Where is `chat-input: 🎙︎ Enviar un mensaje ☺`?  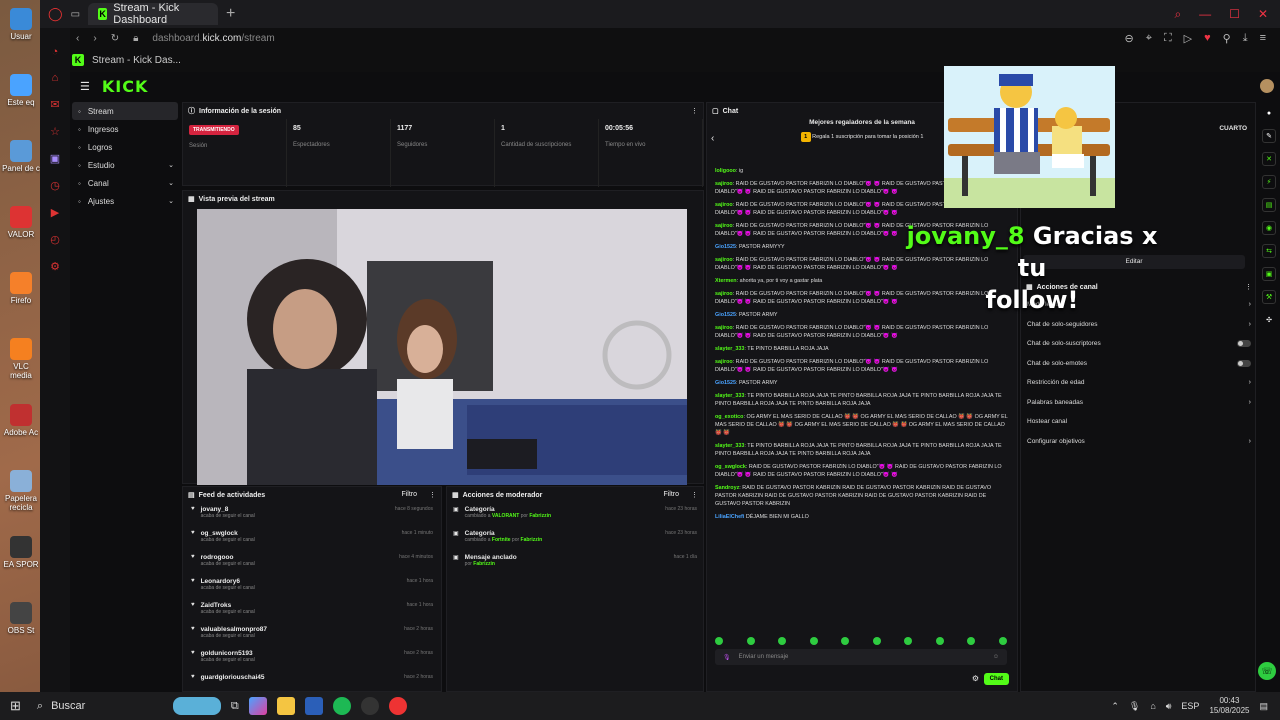 chat-input: 🎙︎ Enviar un mensaje ☺ is located at coordinates (861, 657).